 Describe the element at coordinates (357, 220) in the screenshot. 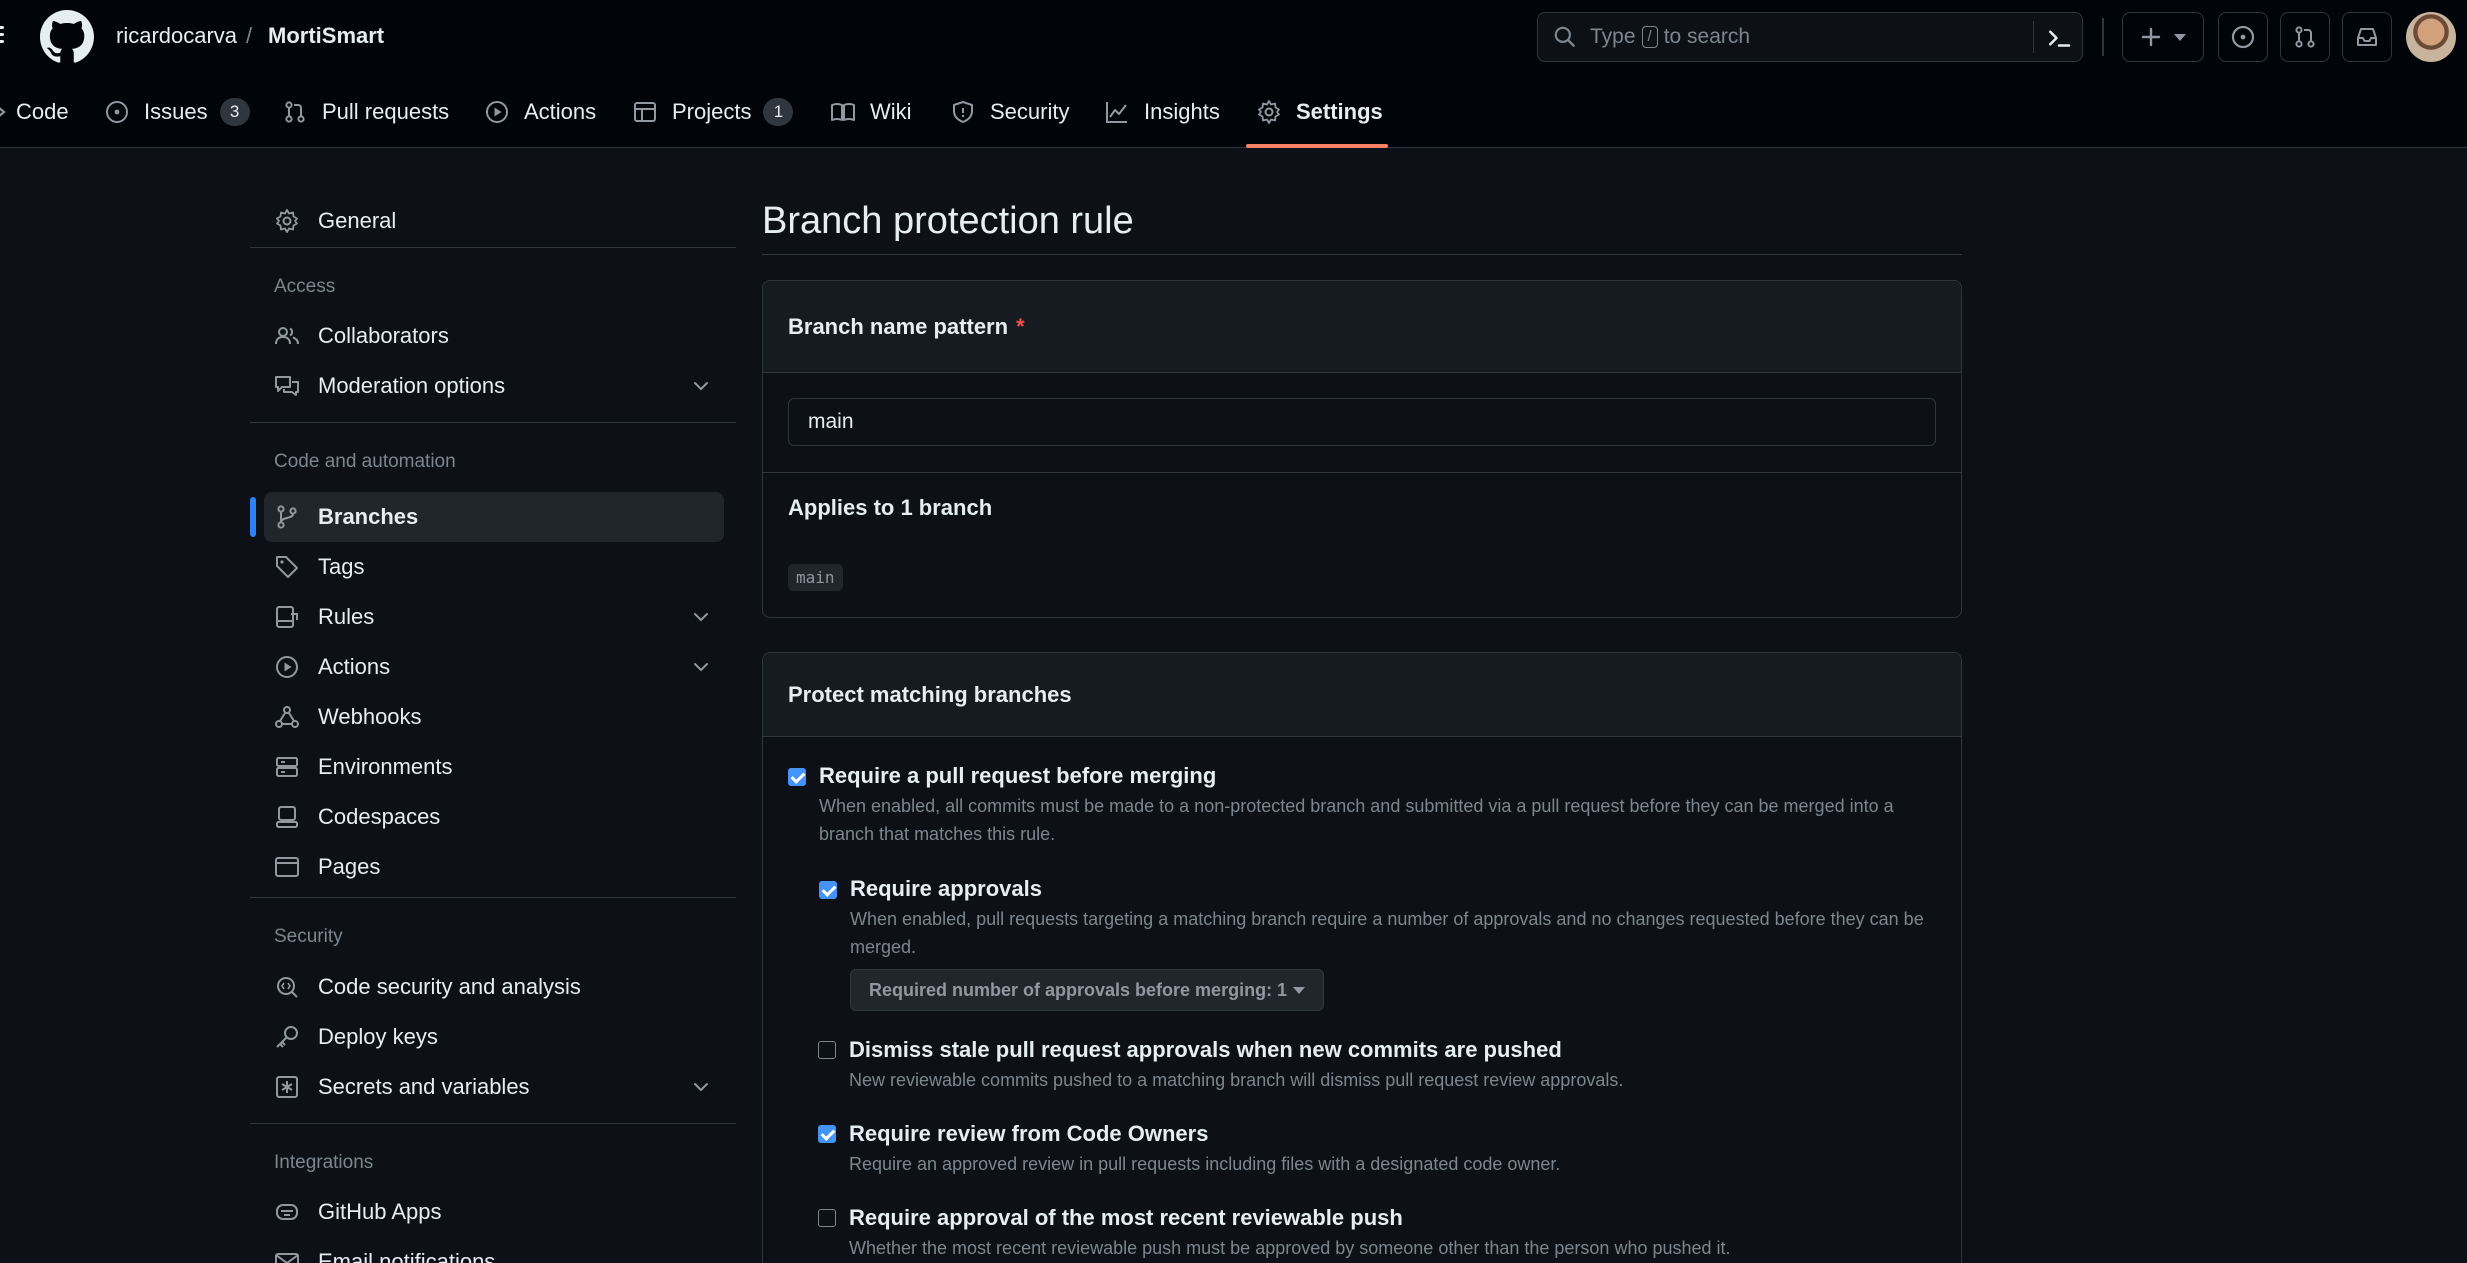

I see `sidebar-item-label: General` at that location.